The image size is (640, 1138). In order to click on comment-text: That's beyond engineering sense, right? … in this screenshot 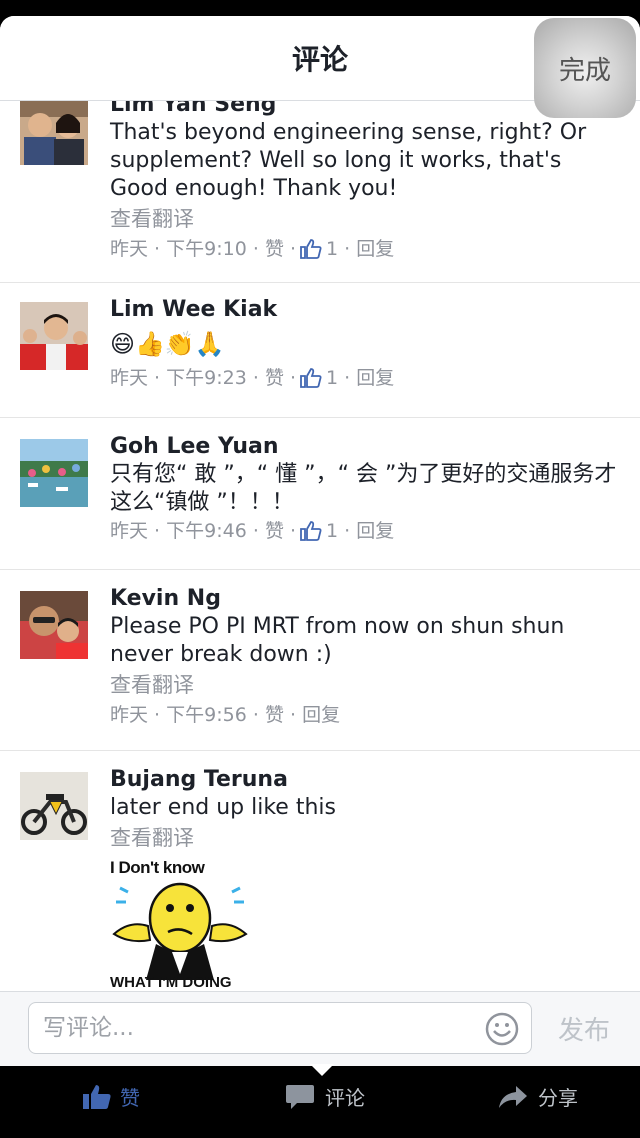, I will do `click(348, 160)`.